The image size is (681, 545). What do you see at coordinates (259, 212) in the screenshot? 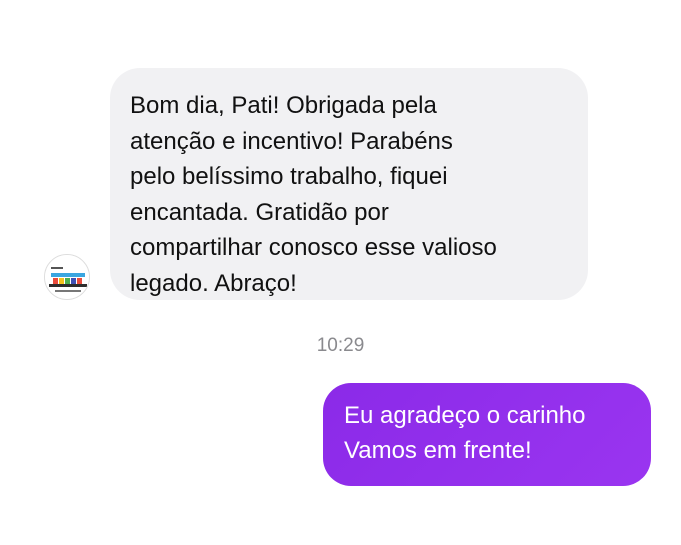
I see `incoming-message-line: encantada. Gratidão por` at bounding box center [259, 212].